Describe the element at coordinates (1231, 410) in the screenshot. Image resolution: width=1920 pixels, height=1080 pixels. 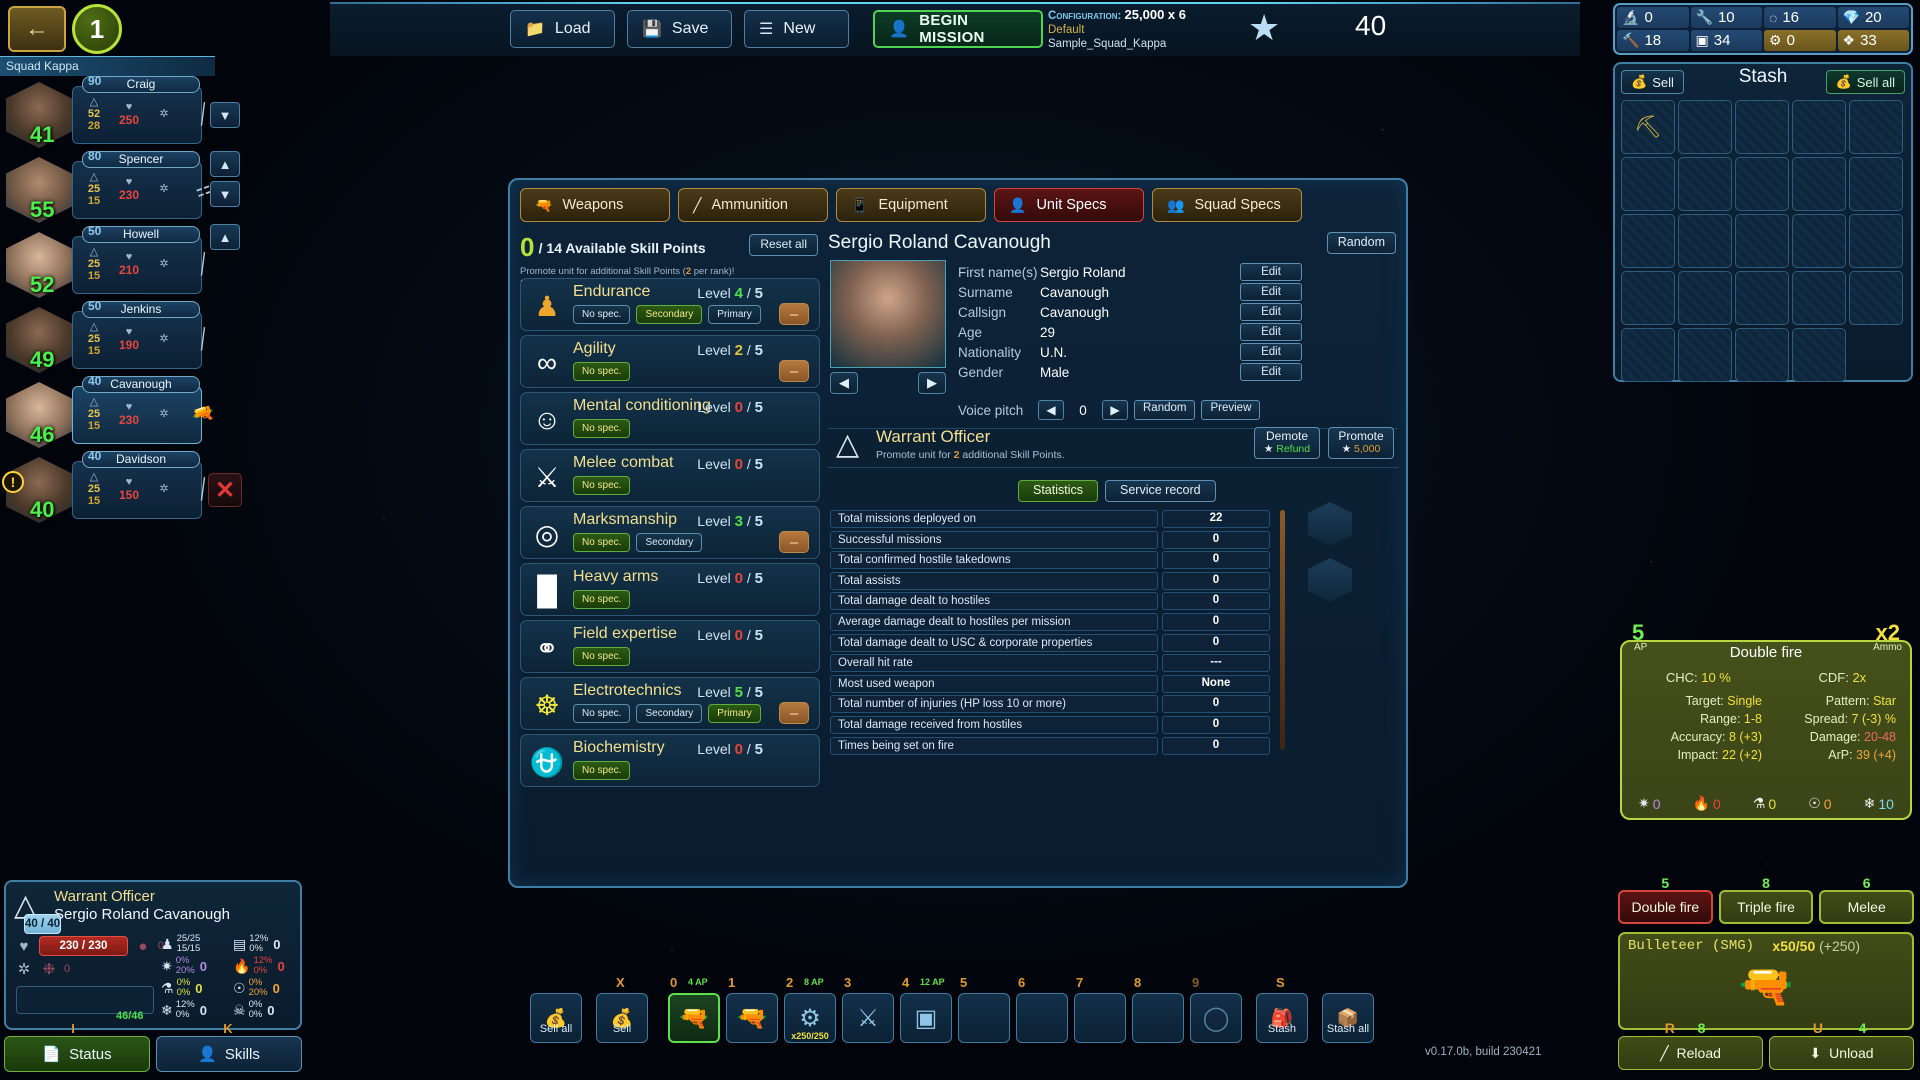
I see `voice-preview-button: Preview` at that location.